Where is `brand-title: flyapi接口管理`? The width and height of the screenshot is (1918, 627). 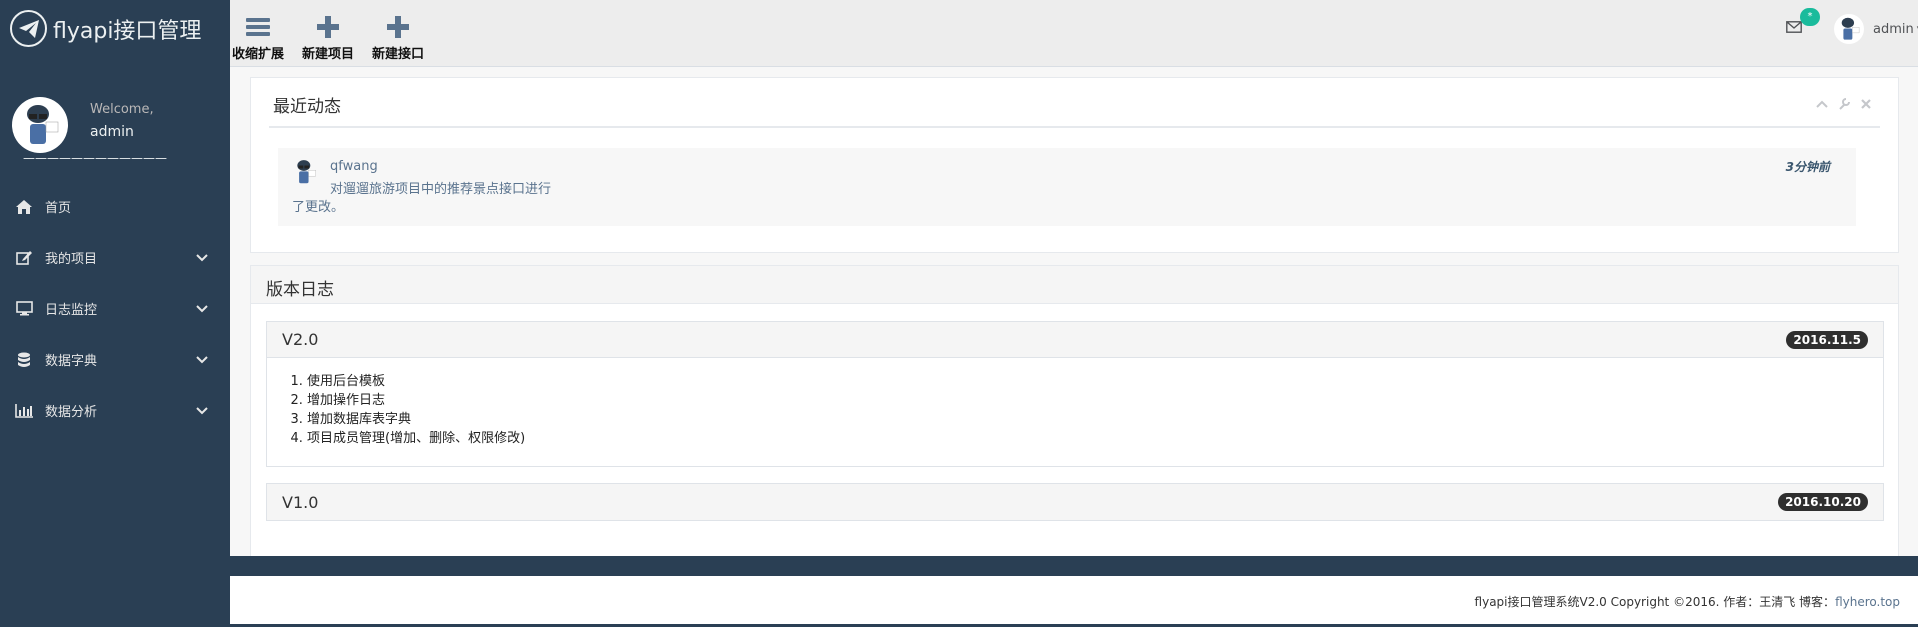
brand-title: flyapi接口管理 is located at coordinates (127, 31).